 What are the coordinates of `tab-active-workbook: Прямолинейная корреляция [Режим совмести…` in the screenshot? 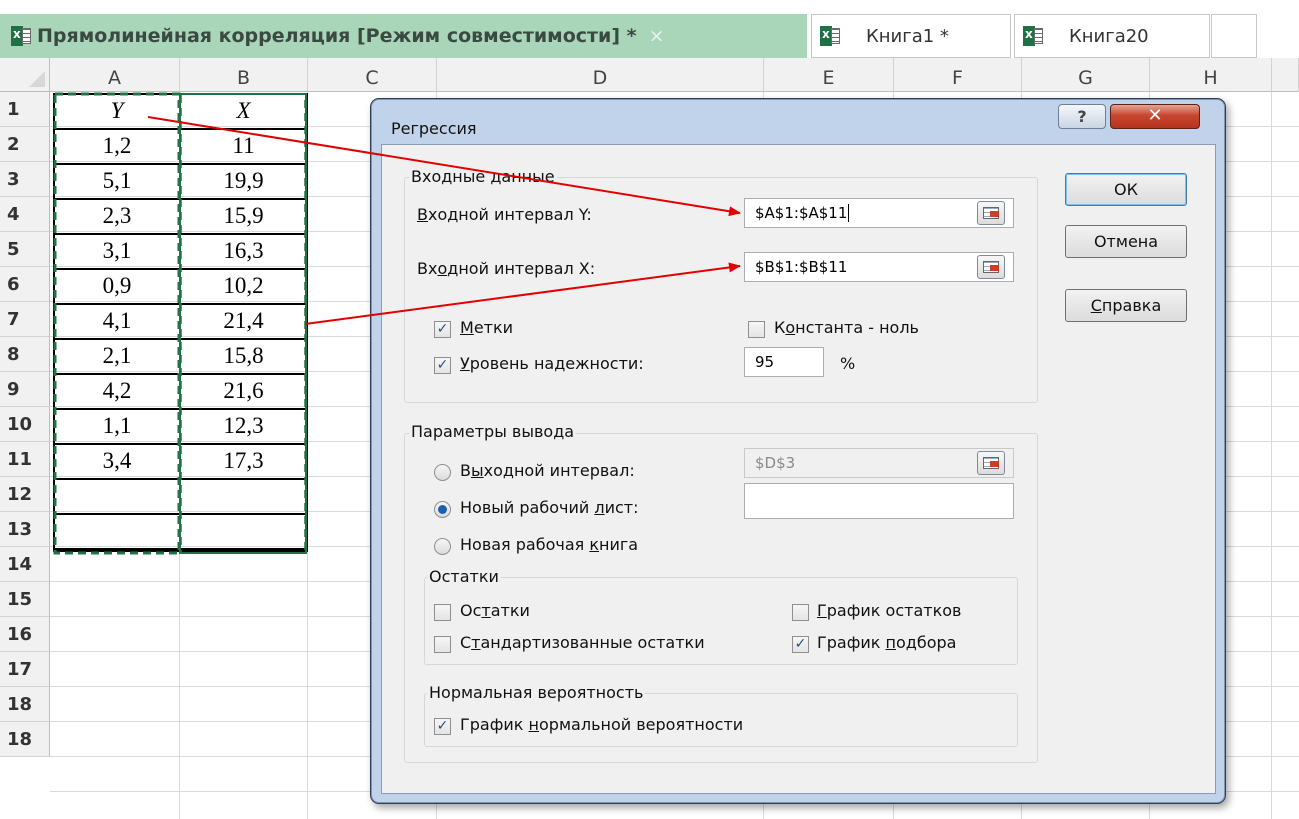 It's located at (403, 36).